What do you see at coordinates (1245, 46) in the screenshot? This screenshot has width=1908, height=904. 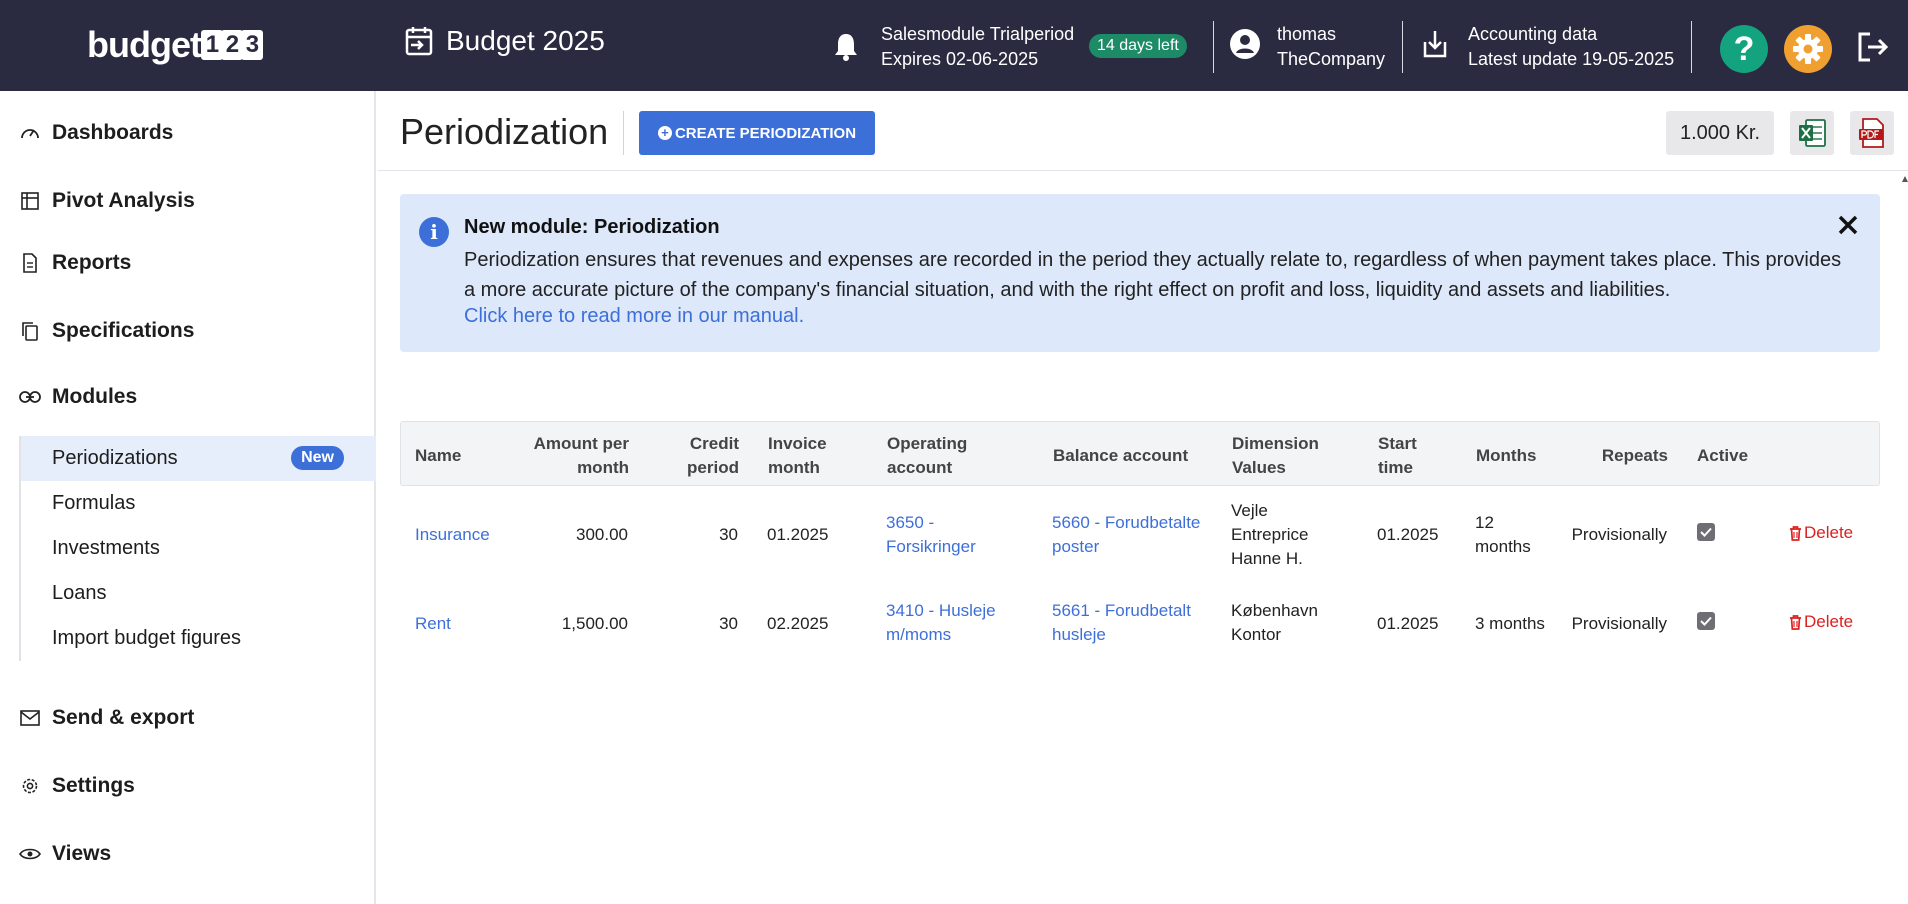 I see `user-icon` at bounding box center [1245, 46].